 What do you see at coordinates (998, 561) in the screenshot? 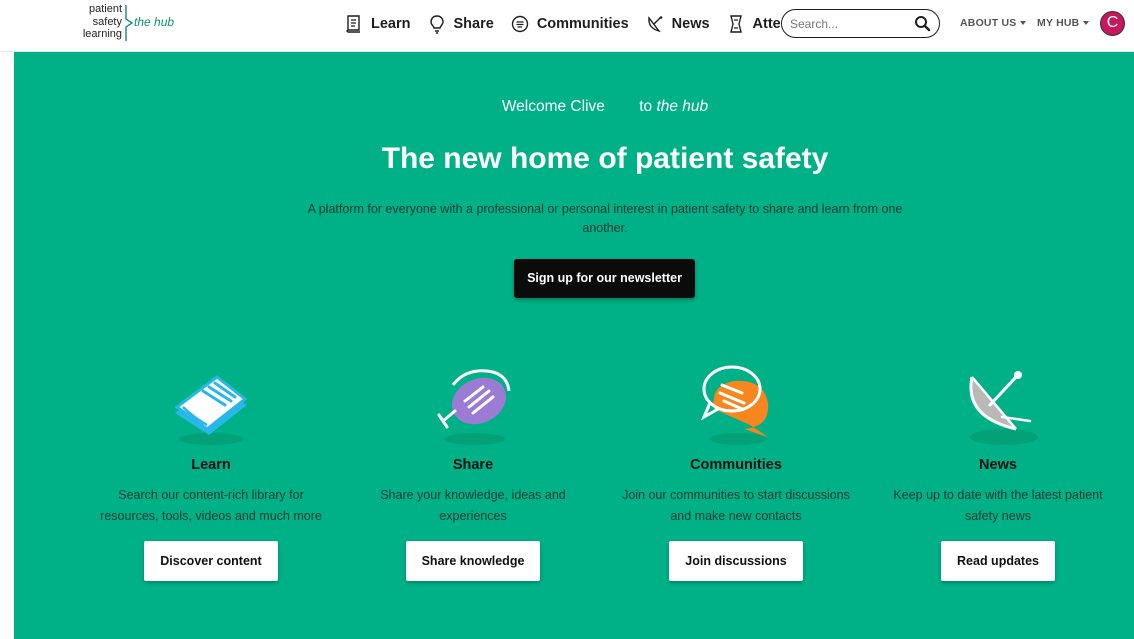
I see `read-updates-button: Read updates` at bounding box center [998, 561].